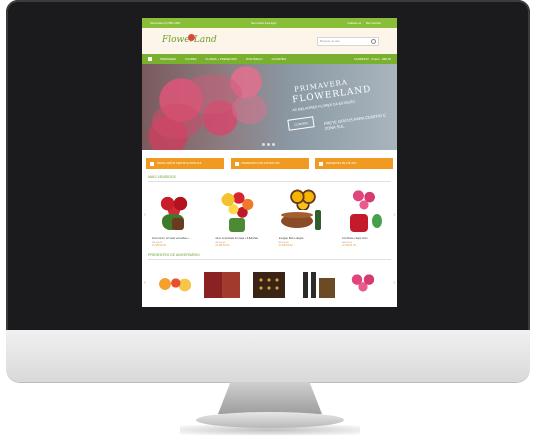 The height and width of the screenshot is (441, 540). What do you see at coordinates (220, 59) in the screenshot?
I see `nav-item-flores-presentes: FLORES + PRESENTES` at bounding box center [220, 59].